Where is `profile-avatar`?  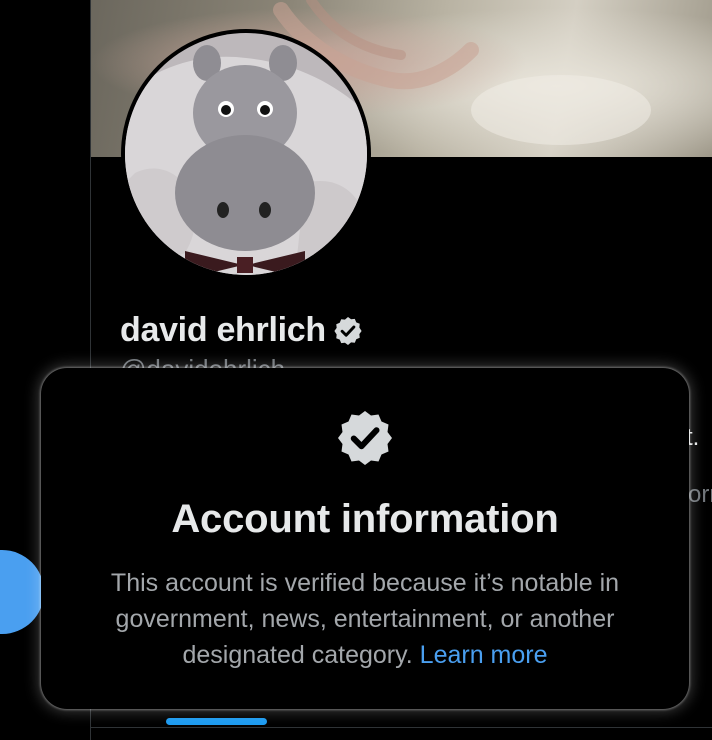
profile-avatar is located at coordinates (246, 154).